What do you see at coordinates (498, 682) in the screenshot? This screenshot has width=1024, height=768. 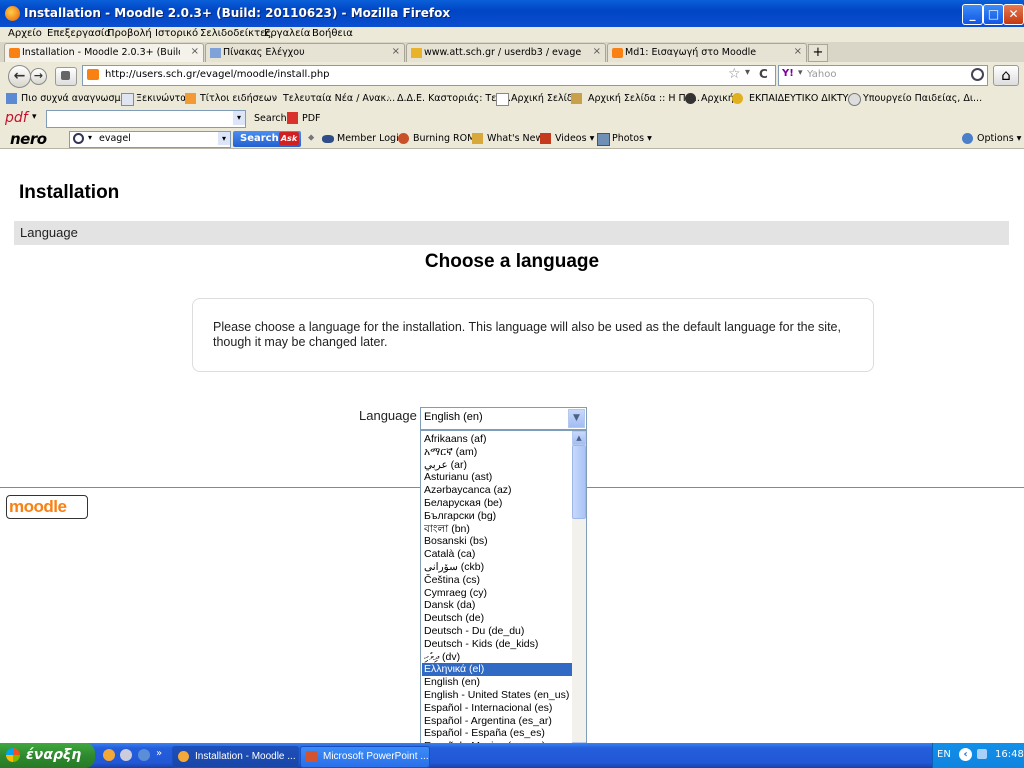 I see `language-option: English (en)` at bounding box center [498, 682].